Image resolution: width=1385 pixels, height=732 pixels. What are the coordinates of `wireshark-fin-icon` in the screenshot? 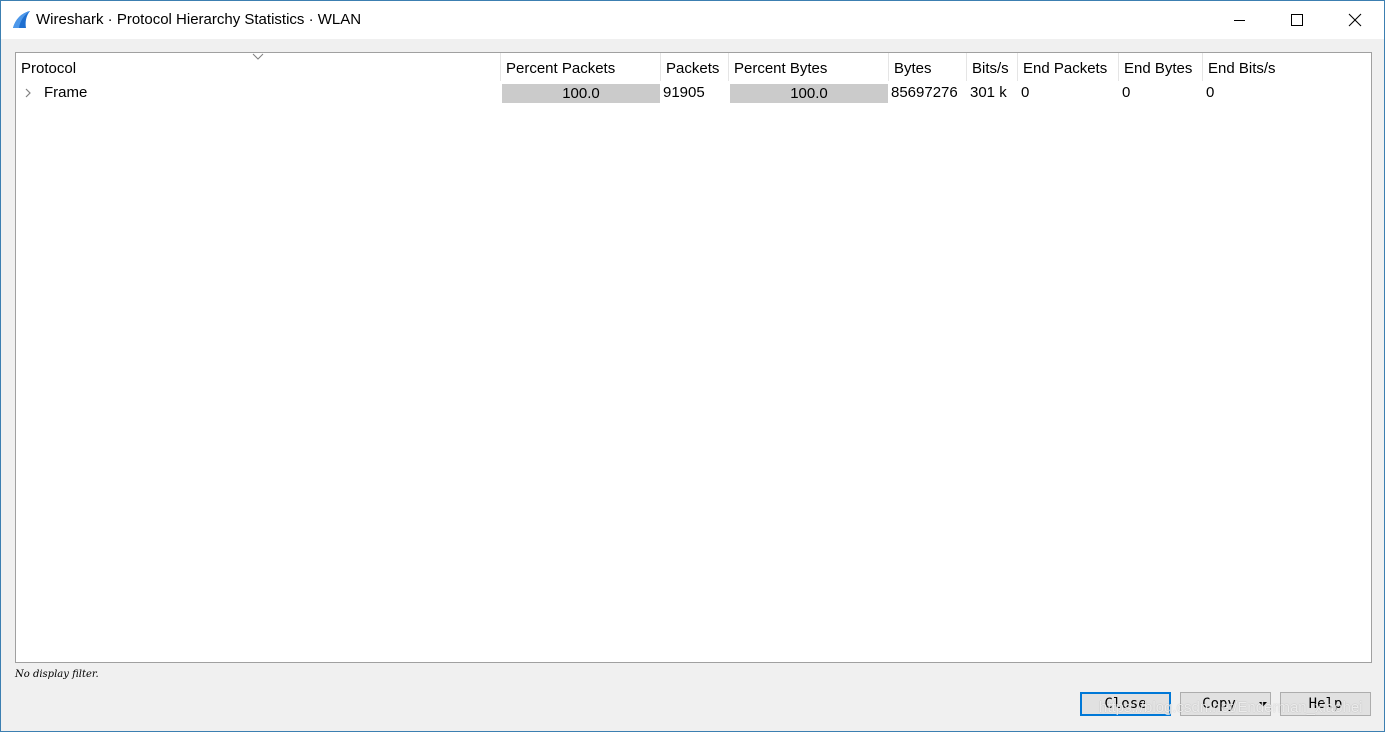 It's located at (21, 19).